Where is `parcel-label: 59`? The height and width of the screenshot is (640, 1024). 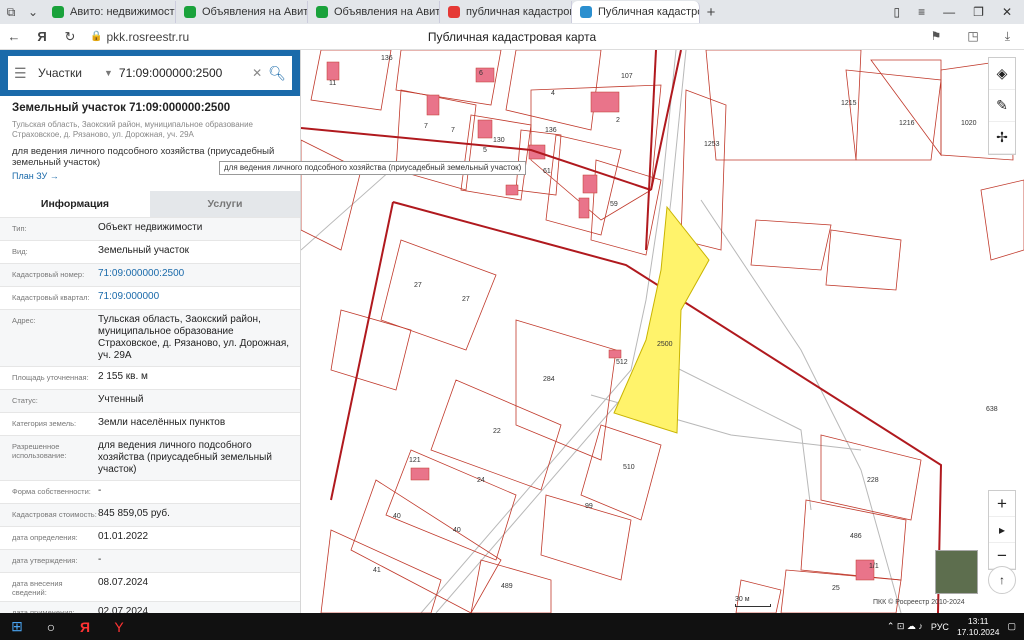 parcel-label: 59 is located at coordinates (614, 204).